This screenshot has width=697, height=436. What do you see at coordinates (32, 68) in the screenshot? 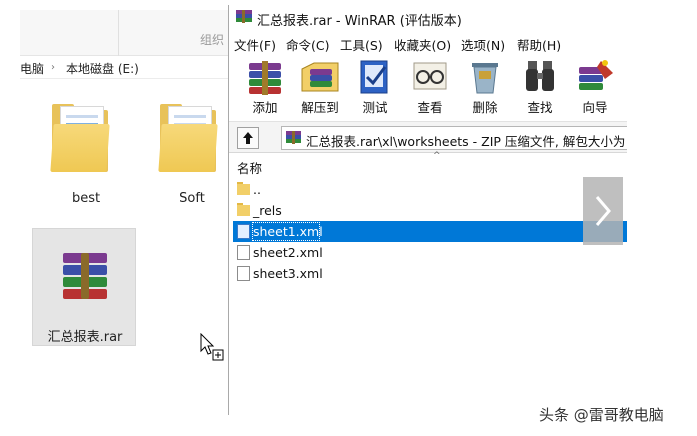
I see `breadcrumb-this-pc: 电脑` at bounding box center [32, 68].